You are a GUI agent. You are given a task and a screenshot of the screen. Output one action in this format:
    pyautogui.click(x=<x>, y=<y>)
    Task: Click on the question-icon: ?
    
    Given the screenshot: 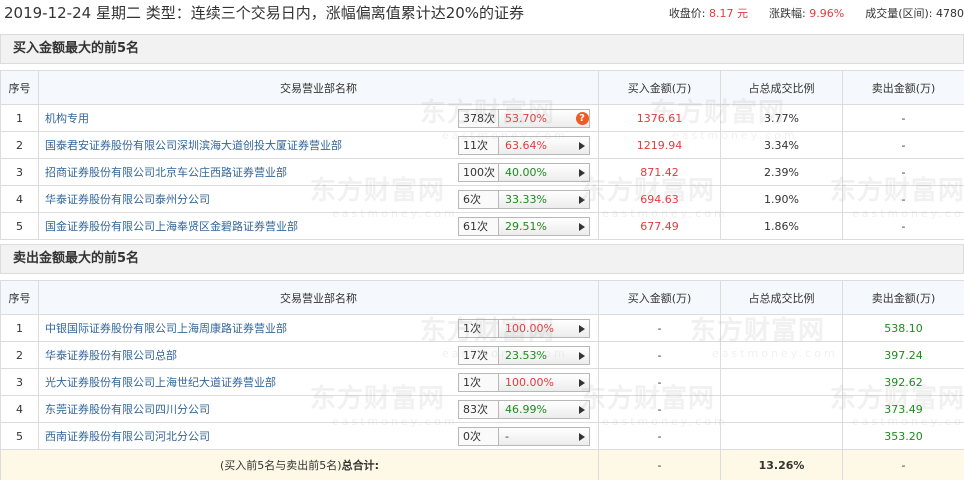 What is the action you would take?
    pyautogui.click(x=582, y=118)
    